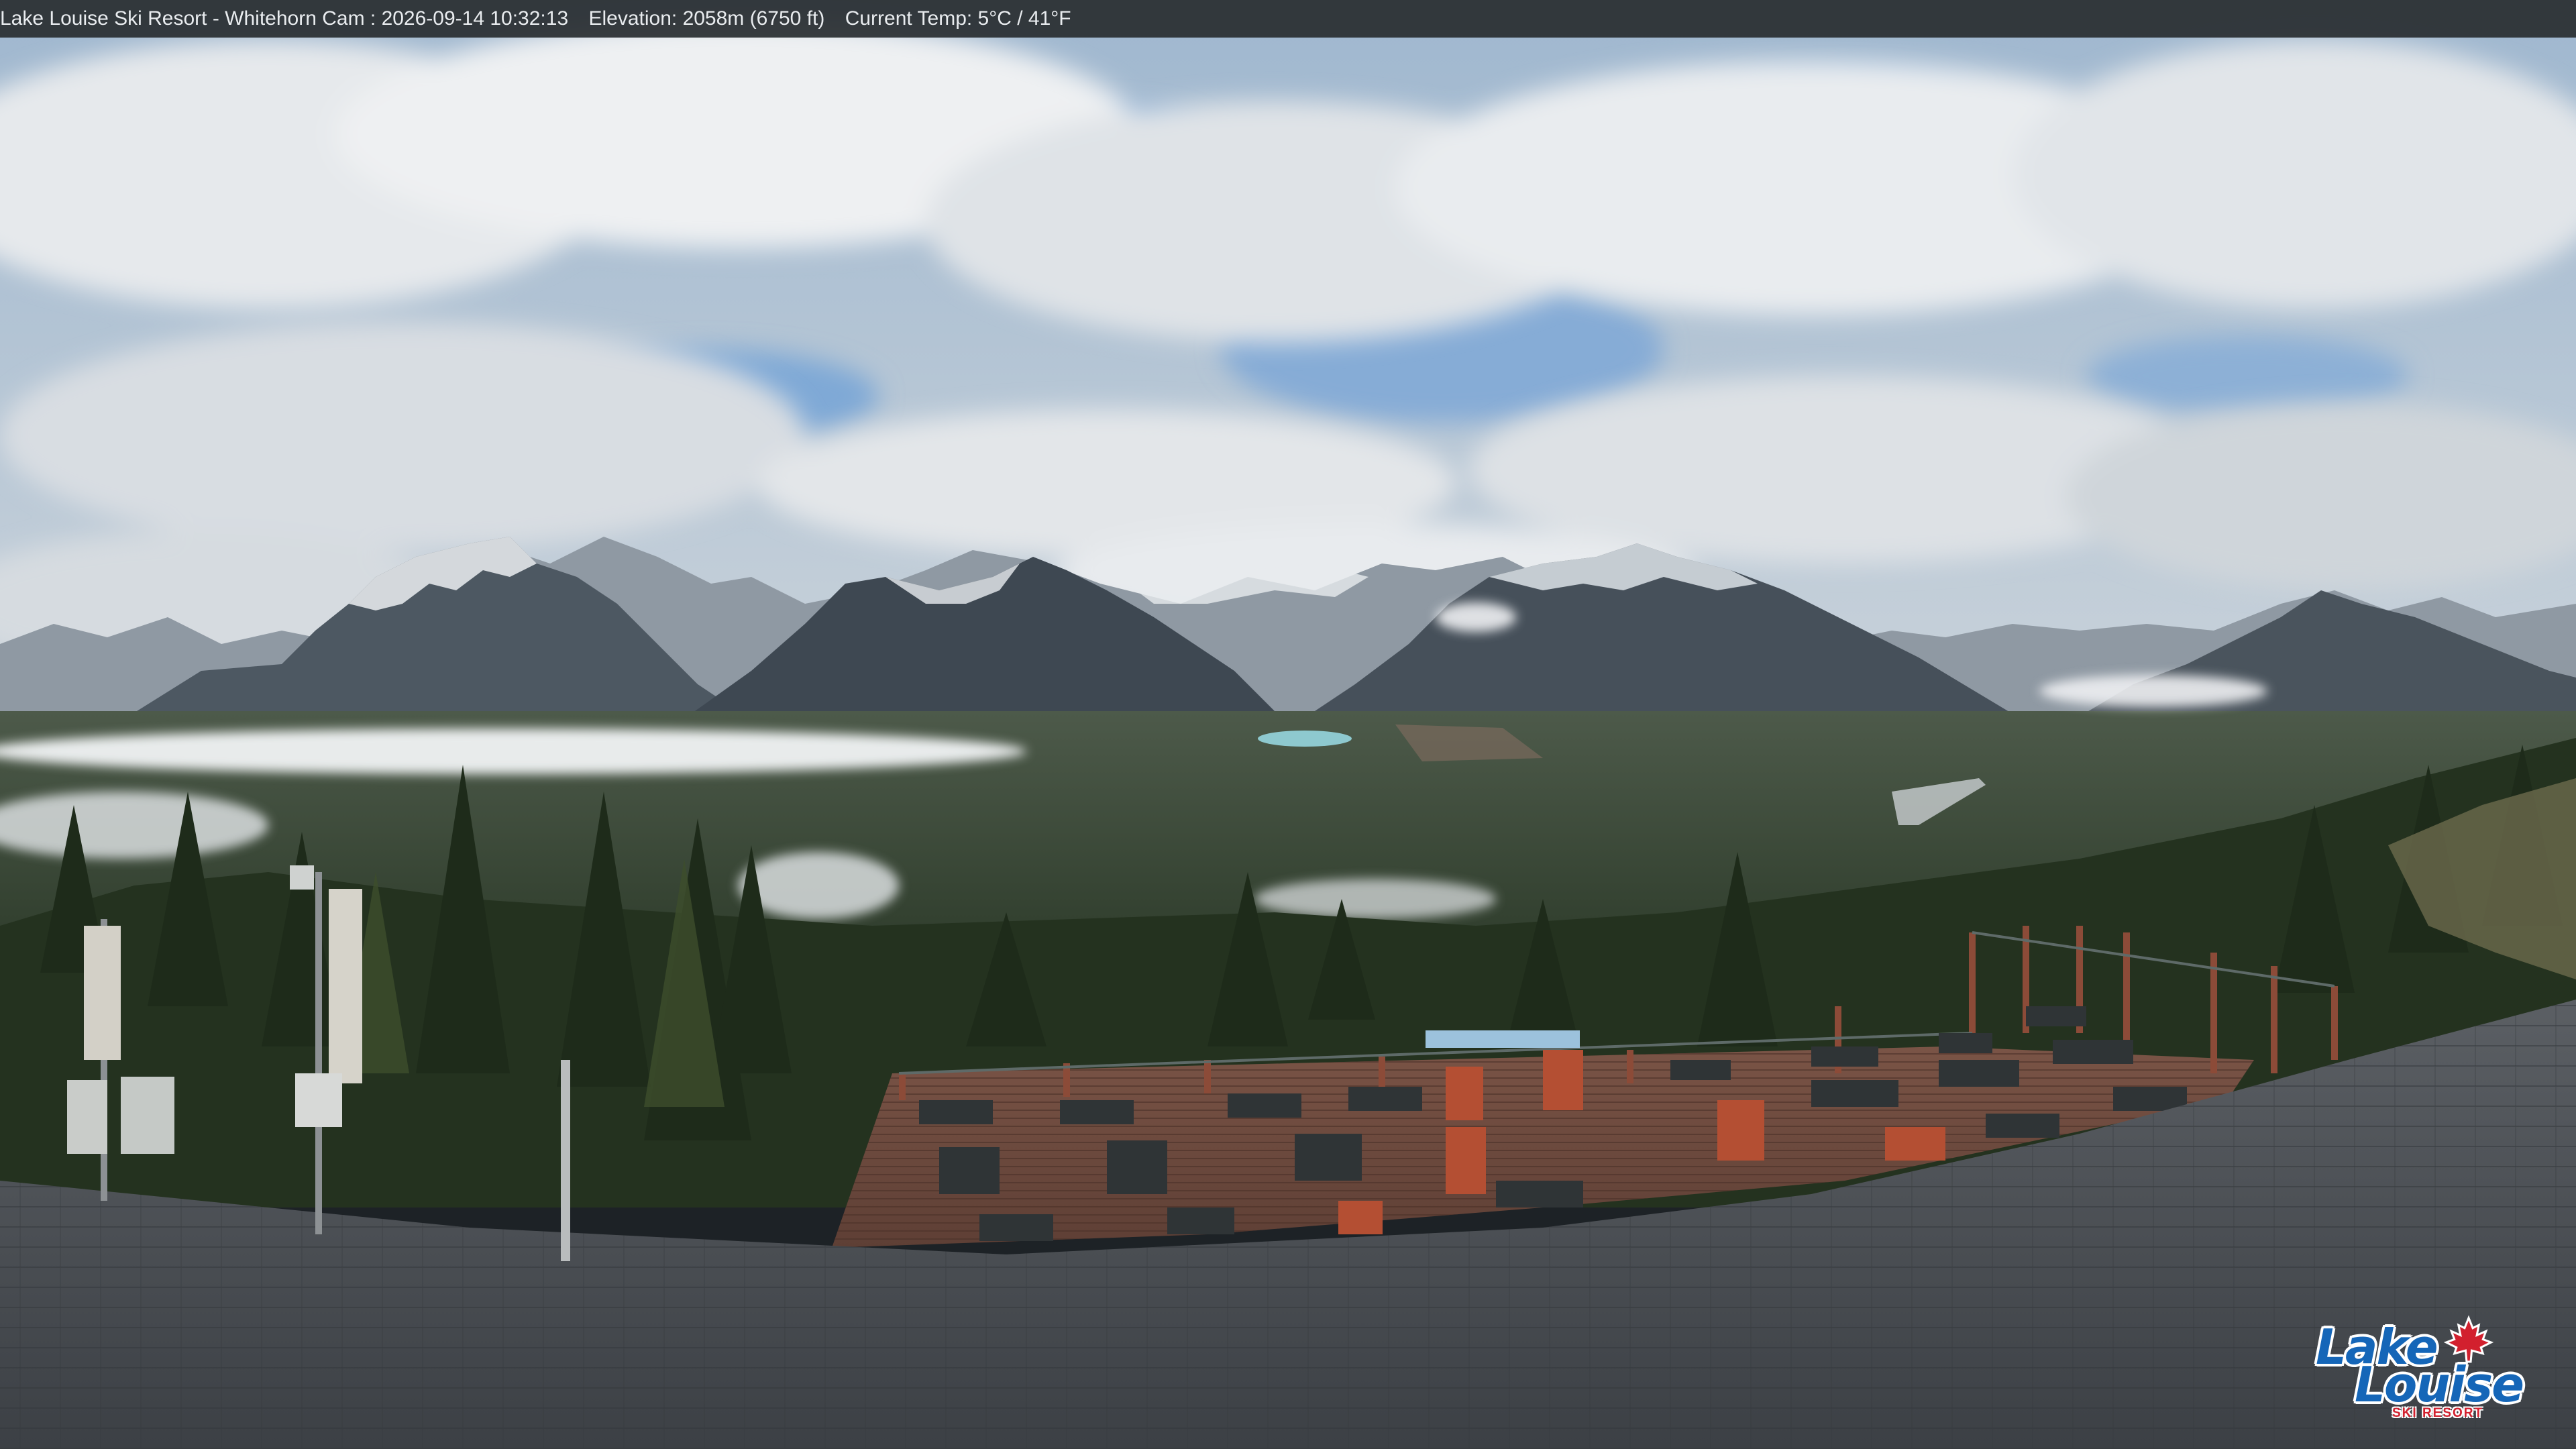 This screenshot has width=2576, height=1449. Describe the element at coordinates (565, 1160) in the screenshot. I see `pole` at that location.